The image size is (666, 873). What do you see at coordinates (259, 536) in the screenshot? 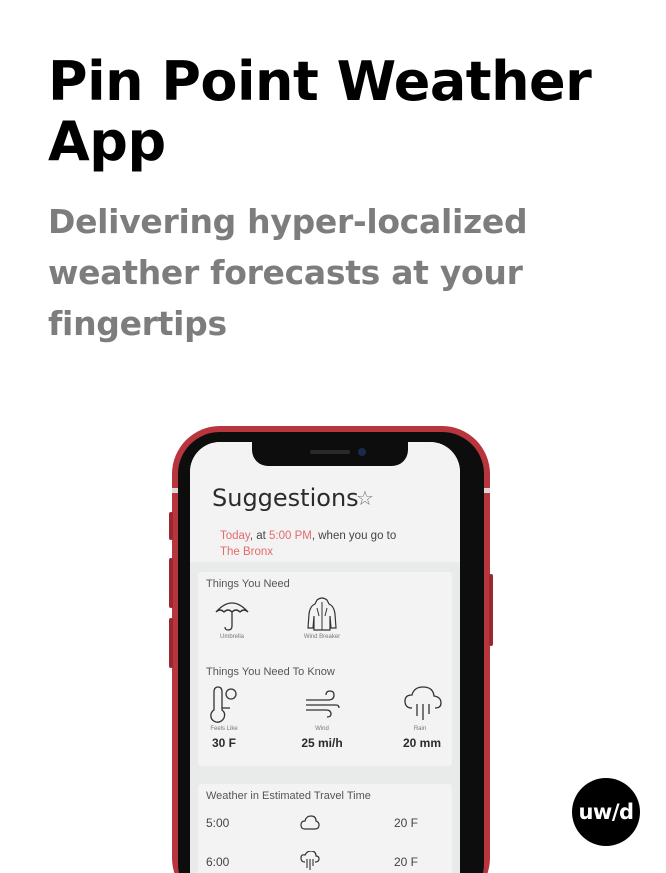
I see `at-text: , at` at bounding box center [259, 536].